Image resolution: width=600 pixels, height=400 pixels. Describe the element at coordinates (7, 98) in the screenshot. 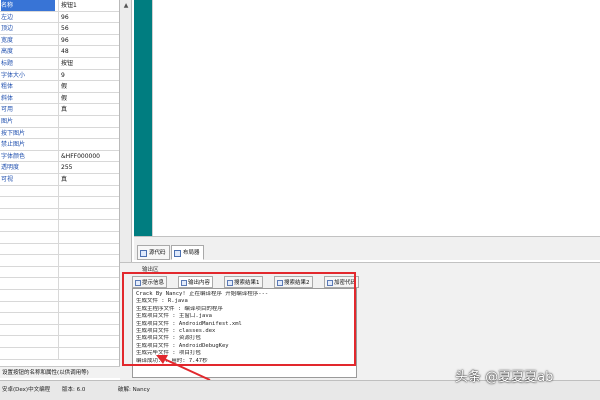

I see `property-key: 斜体` at that location.